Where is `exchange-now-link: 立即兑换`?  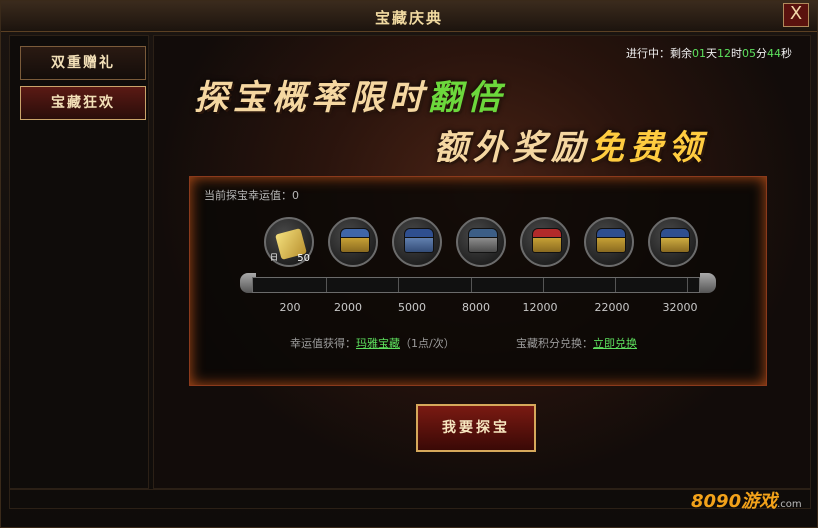 exchange-now-link: 立即兑换 is located at coordinates (615, 343).